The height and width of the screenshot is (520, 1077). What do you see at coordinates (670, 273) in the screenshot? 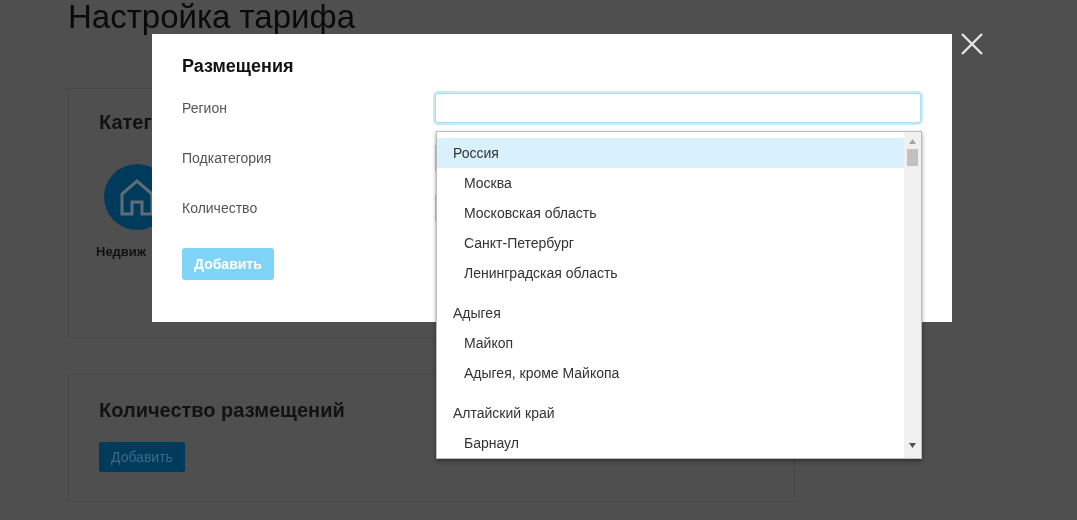
I see `dropdown-option: Ленинградская область` at bounding box center [670, 273].